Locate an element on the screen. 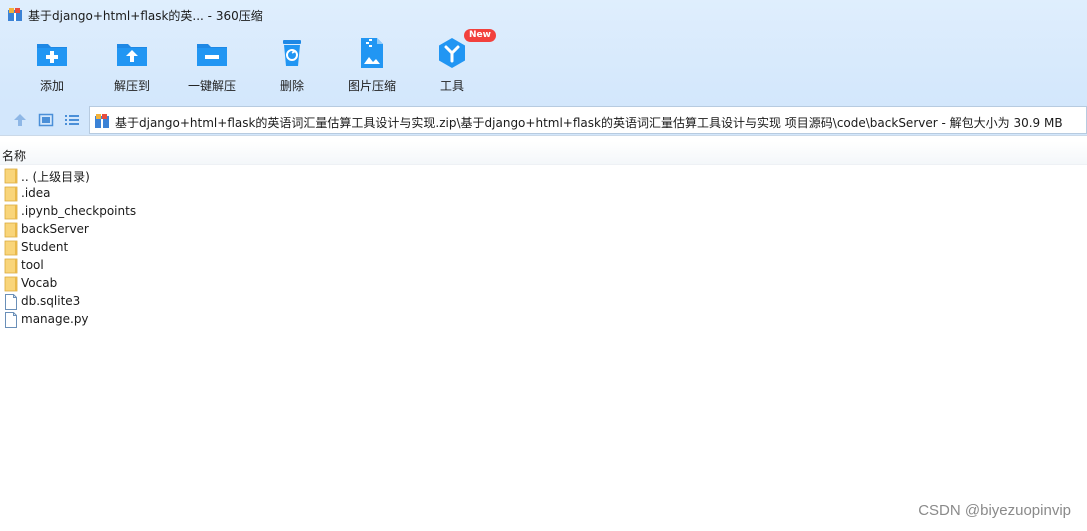  extract-to-icon is located at coordinates (132, 55).